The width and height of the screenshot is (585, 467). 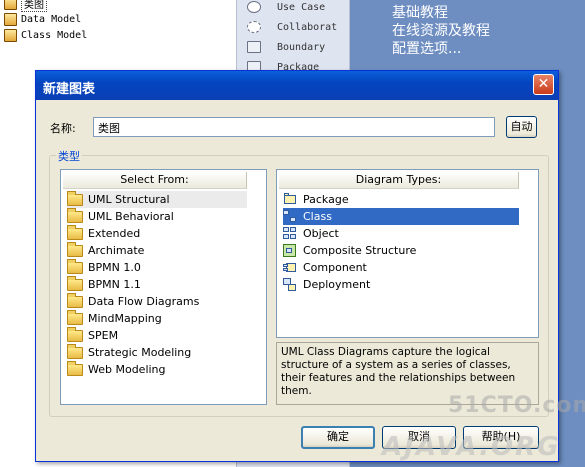 I want to click on close-button: ✕, so click(x=543, y=84).